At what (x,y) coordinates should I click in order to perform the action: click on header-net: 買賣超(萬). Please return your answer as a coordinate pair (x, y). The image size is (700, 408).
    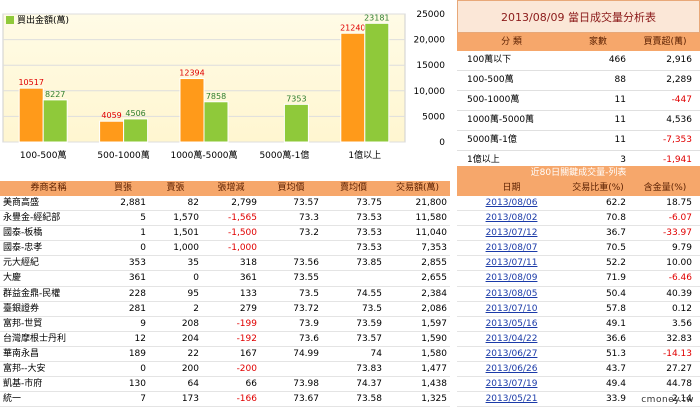
    Looking at the image, I should click on (665, 42).